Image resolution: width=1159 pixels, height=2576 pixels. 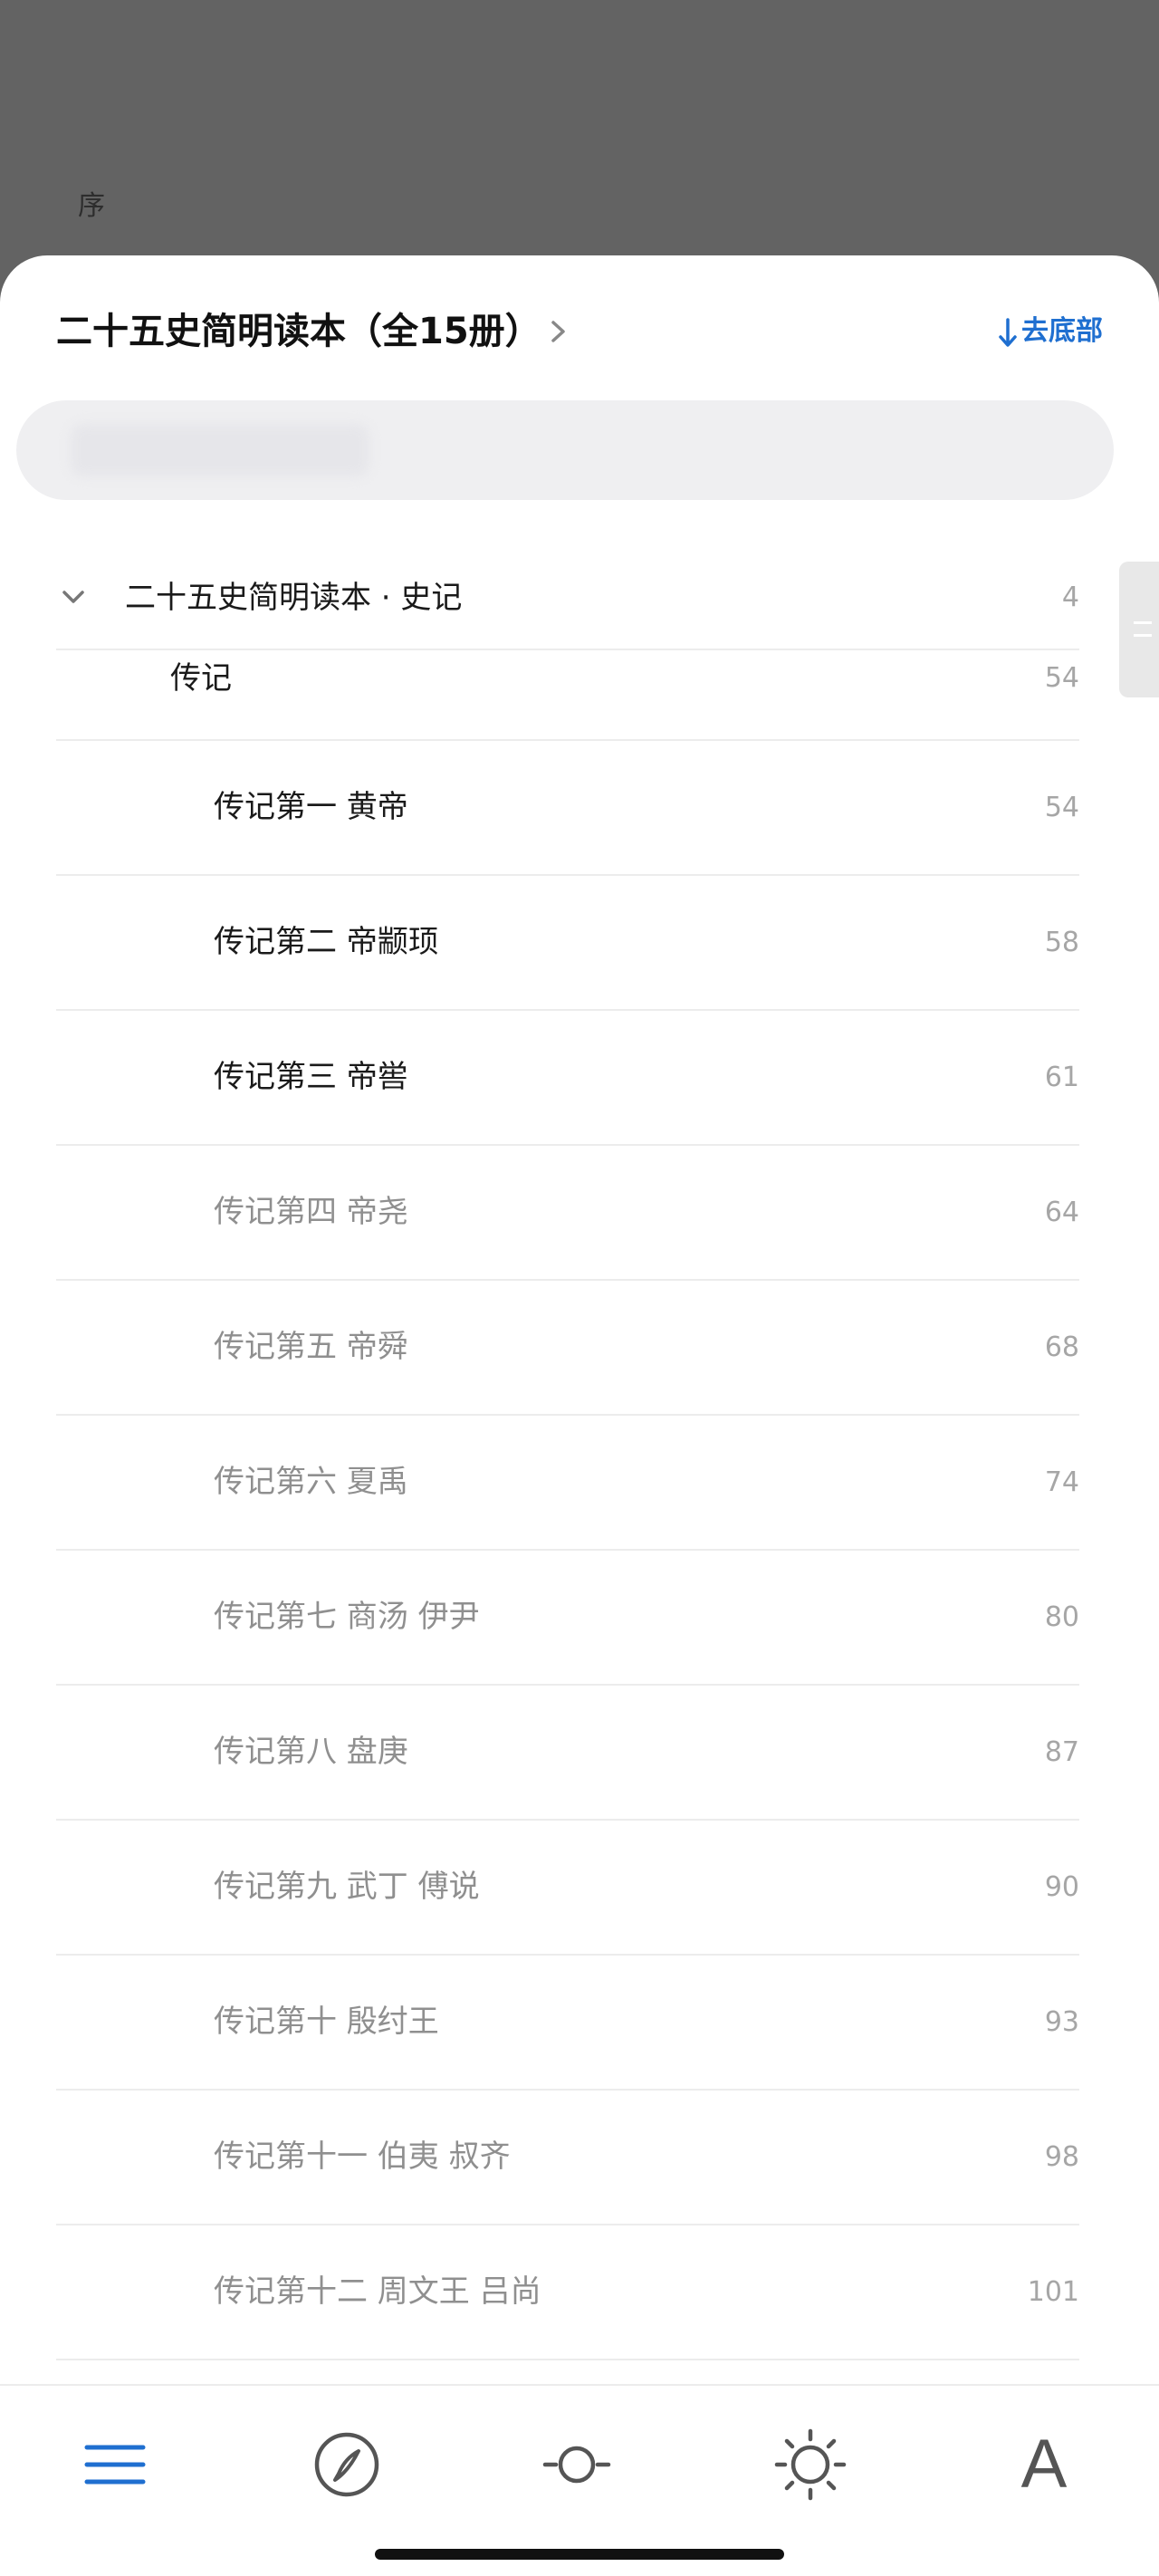 I want to click on toc-item-label: 传记第六 夏禹, so click(x=311, y=1482).